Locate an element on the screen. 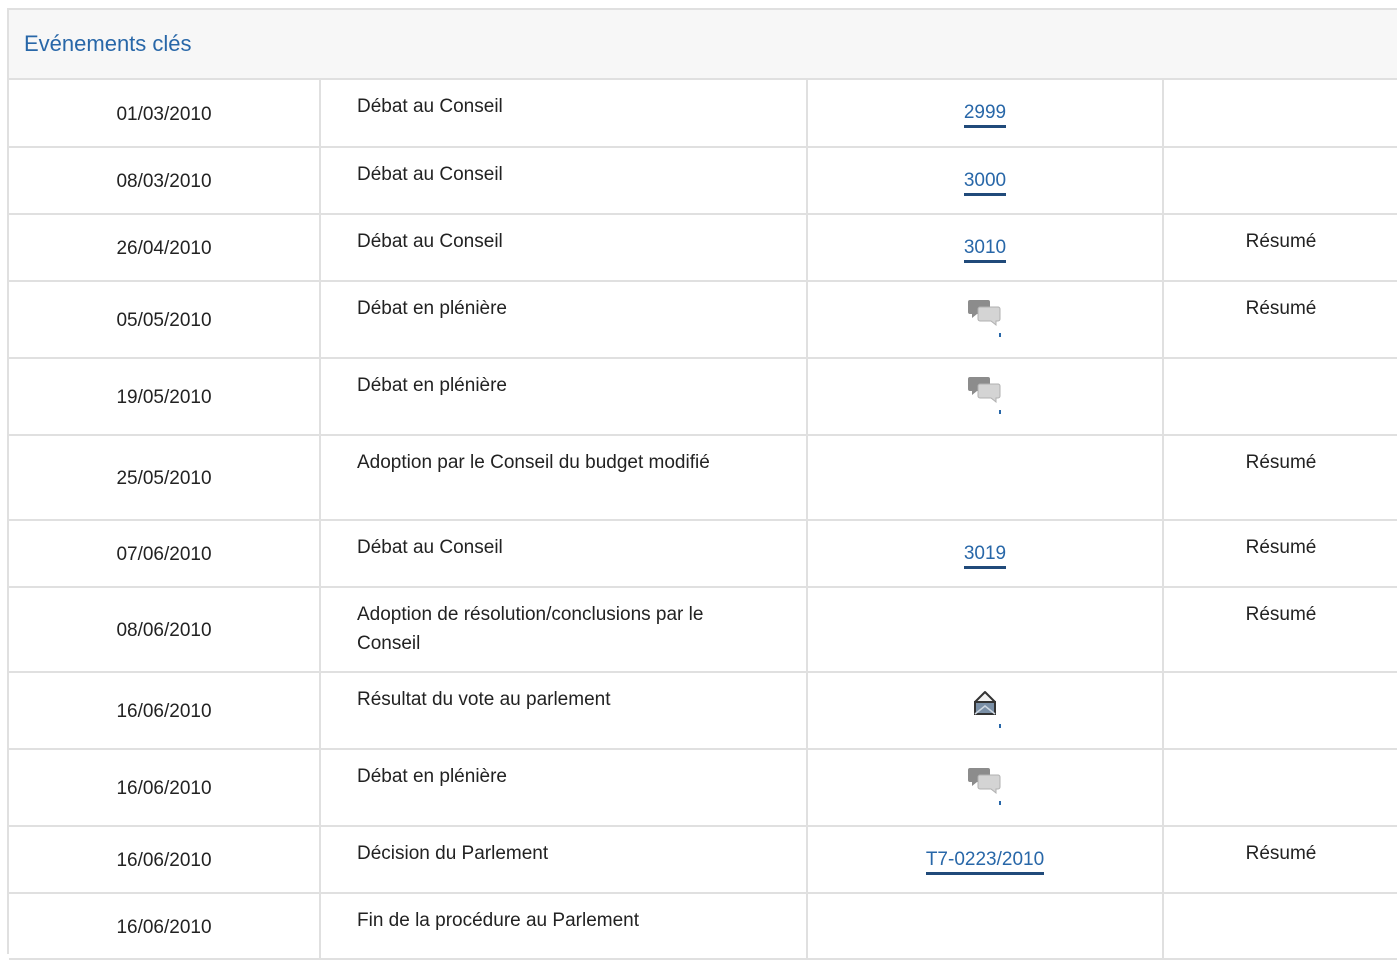 The image size is (1397, 960). event-date-cell: 07/06/2010 is located at coordinates (165, 554).